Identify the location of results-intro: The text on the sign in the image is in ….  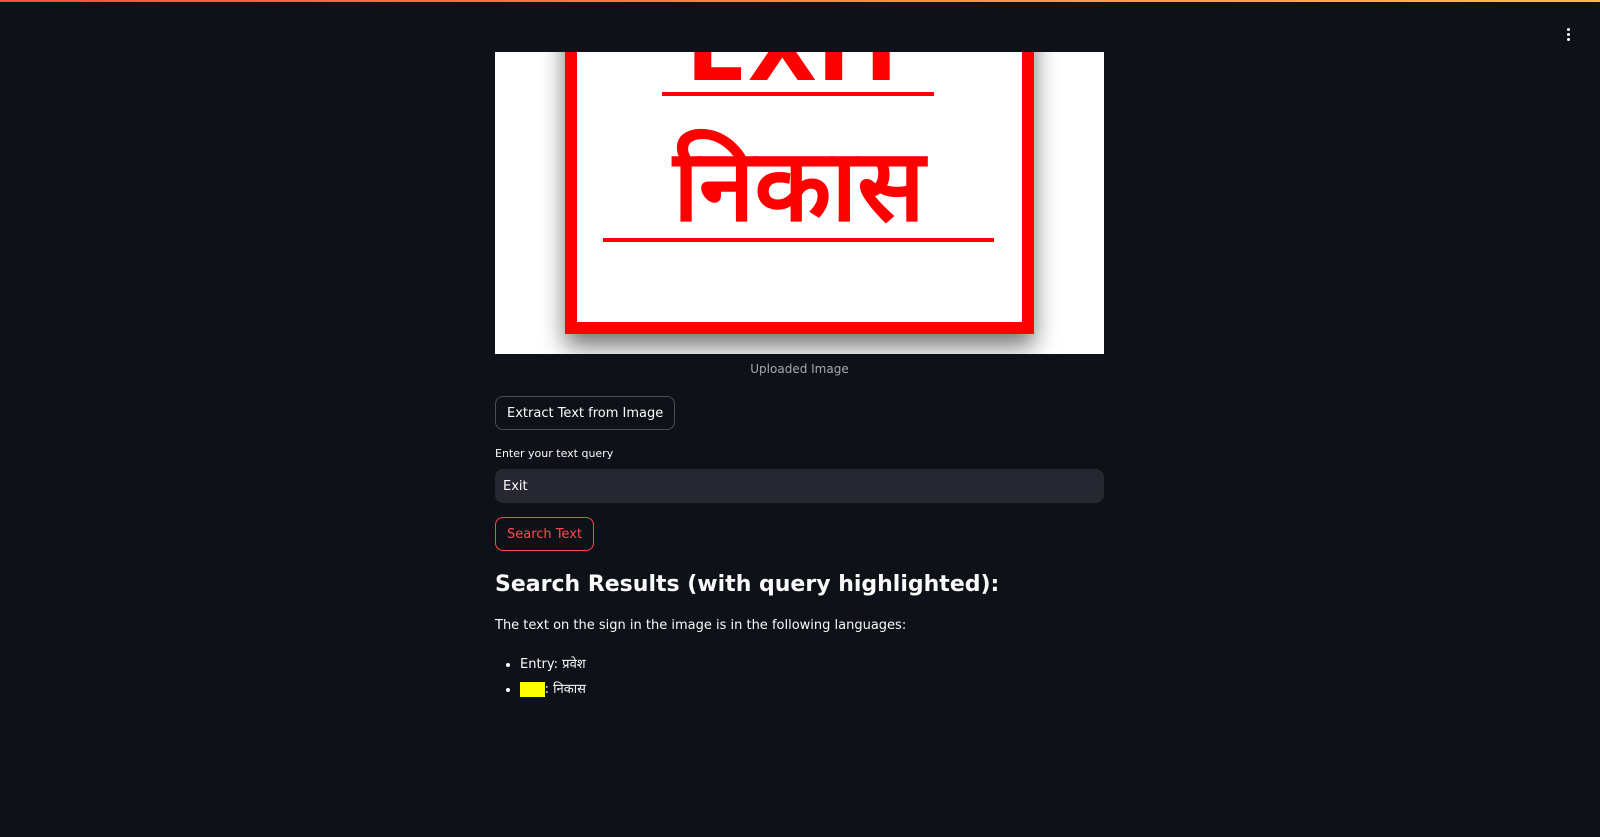
(701, 625).